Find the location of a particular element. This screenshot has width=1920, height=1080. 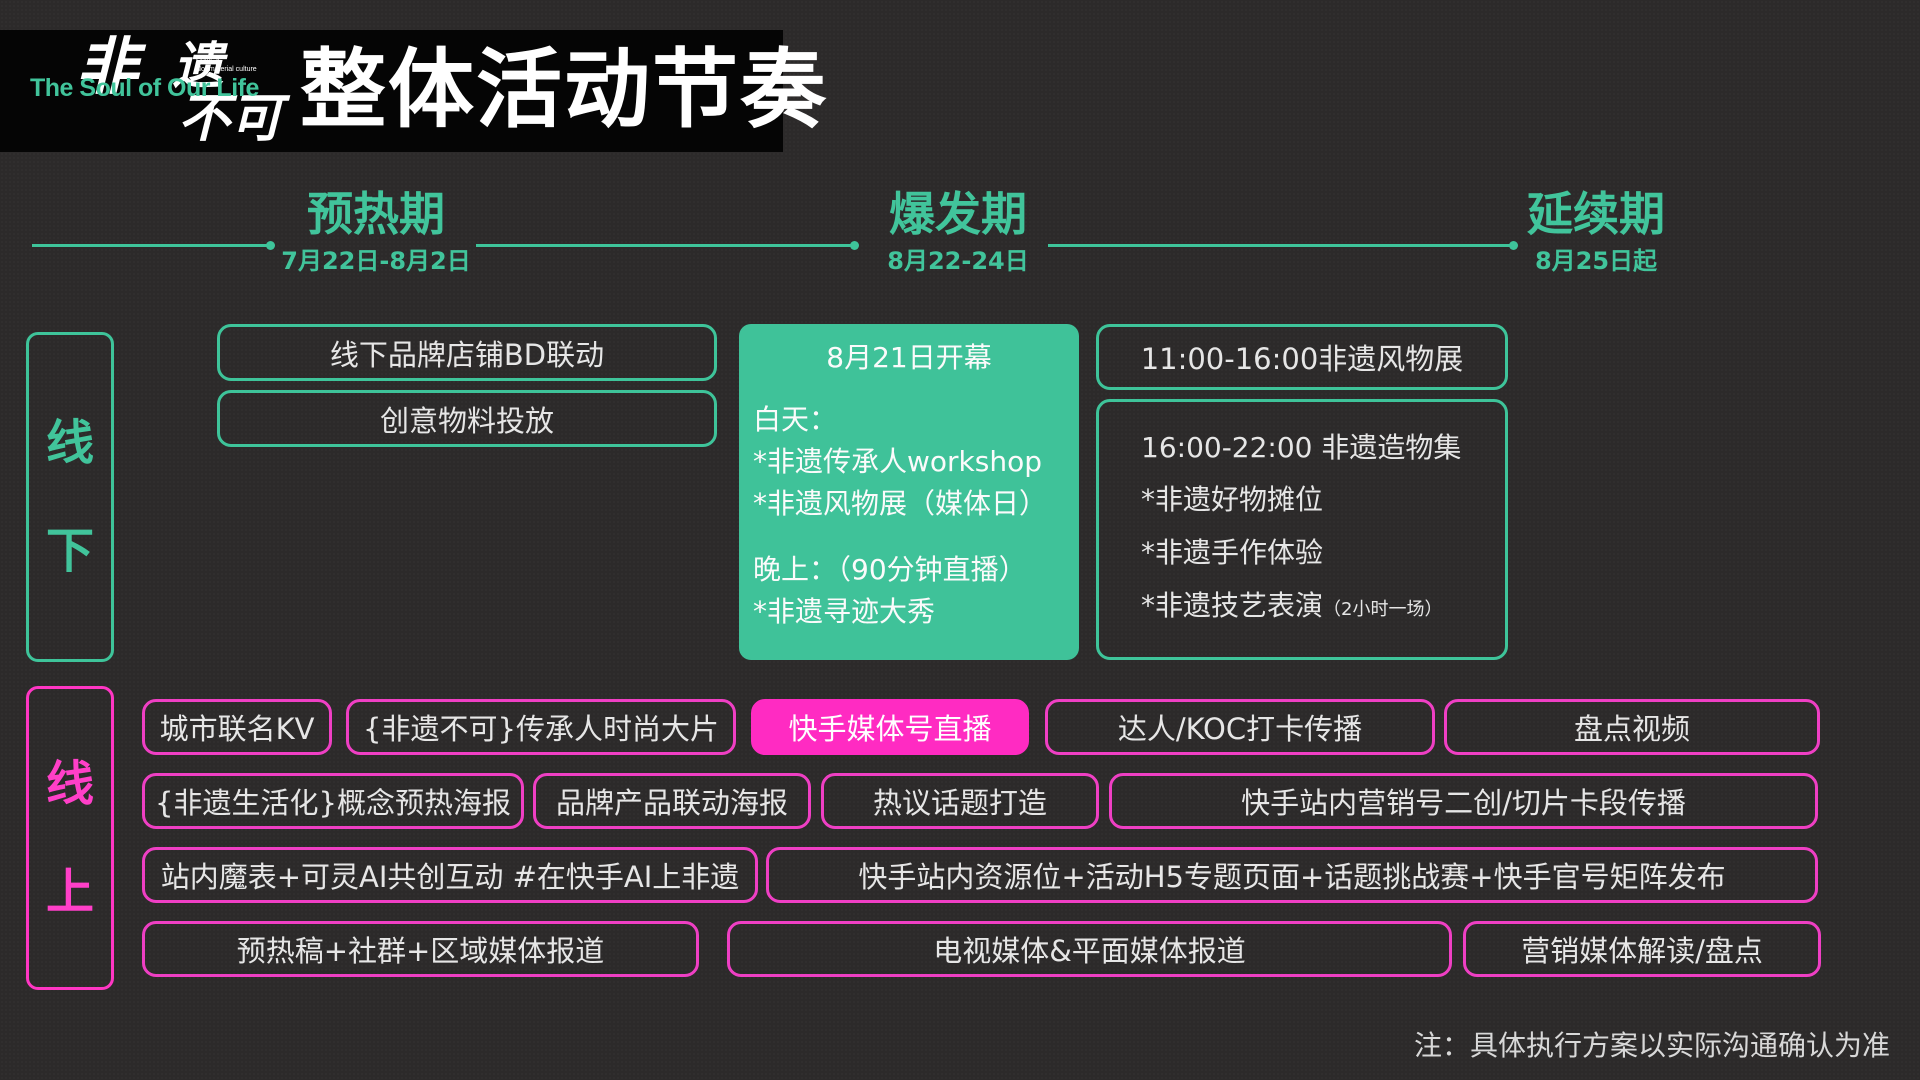

logo-tag-nonmaterial: Nonmaterial culture is located at coordinates (226, 69).